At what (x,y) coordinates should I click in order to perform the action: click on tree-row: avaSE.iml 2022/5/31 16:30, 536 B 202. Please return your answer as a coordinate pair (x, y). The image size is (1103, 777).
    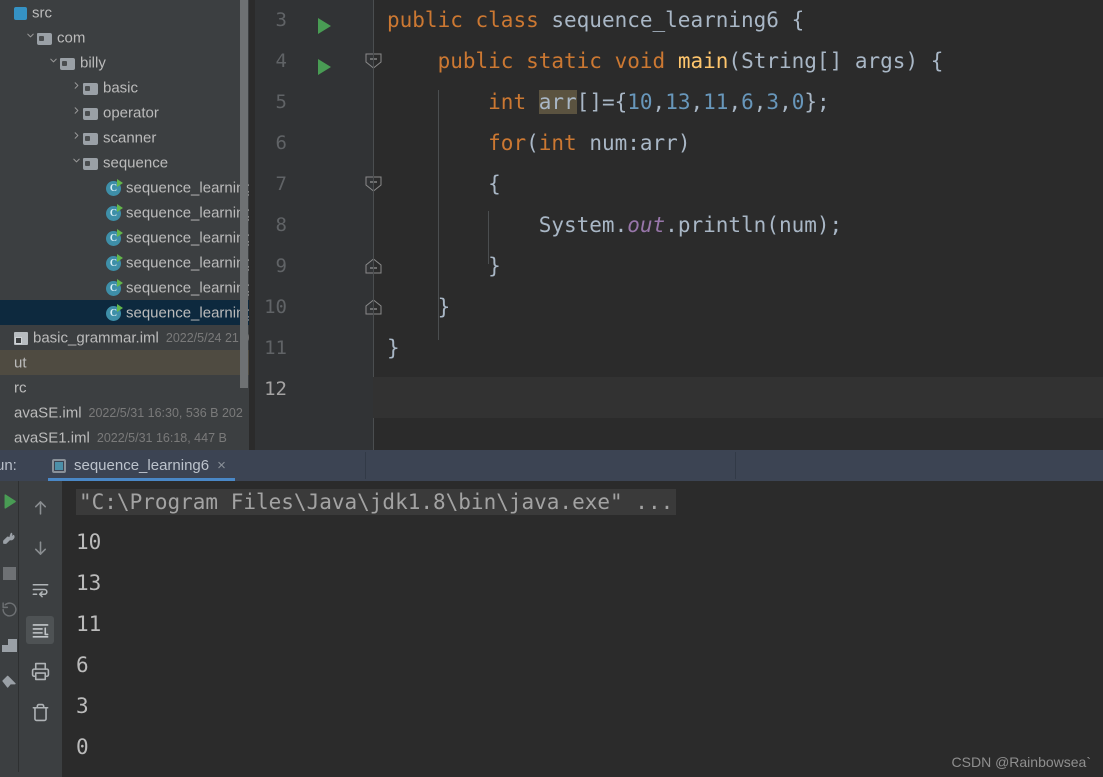
    Looking at the image, I should click on (124, 412).